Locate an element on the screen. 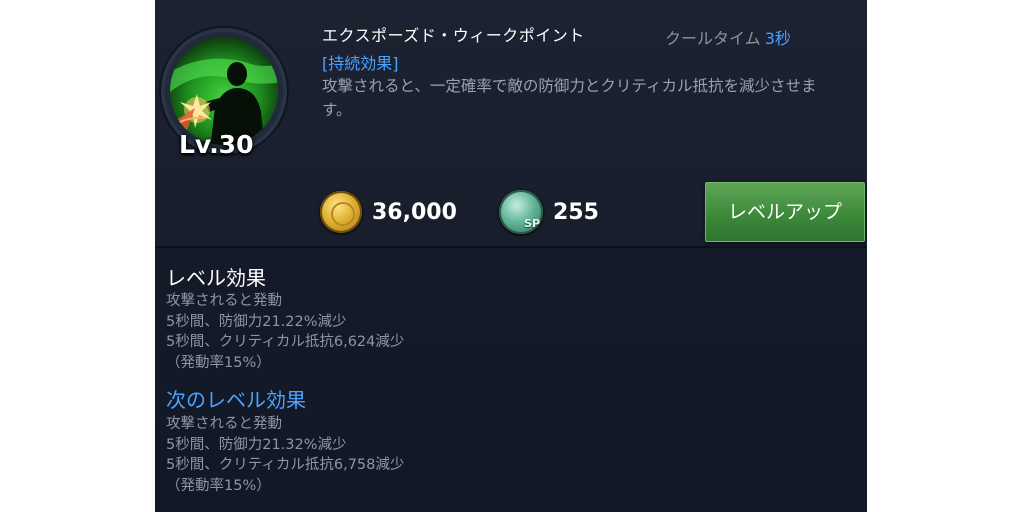 The image size is (1024, 512). cooldown-label: クールタイム is located at coordinates (713, 38).